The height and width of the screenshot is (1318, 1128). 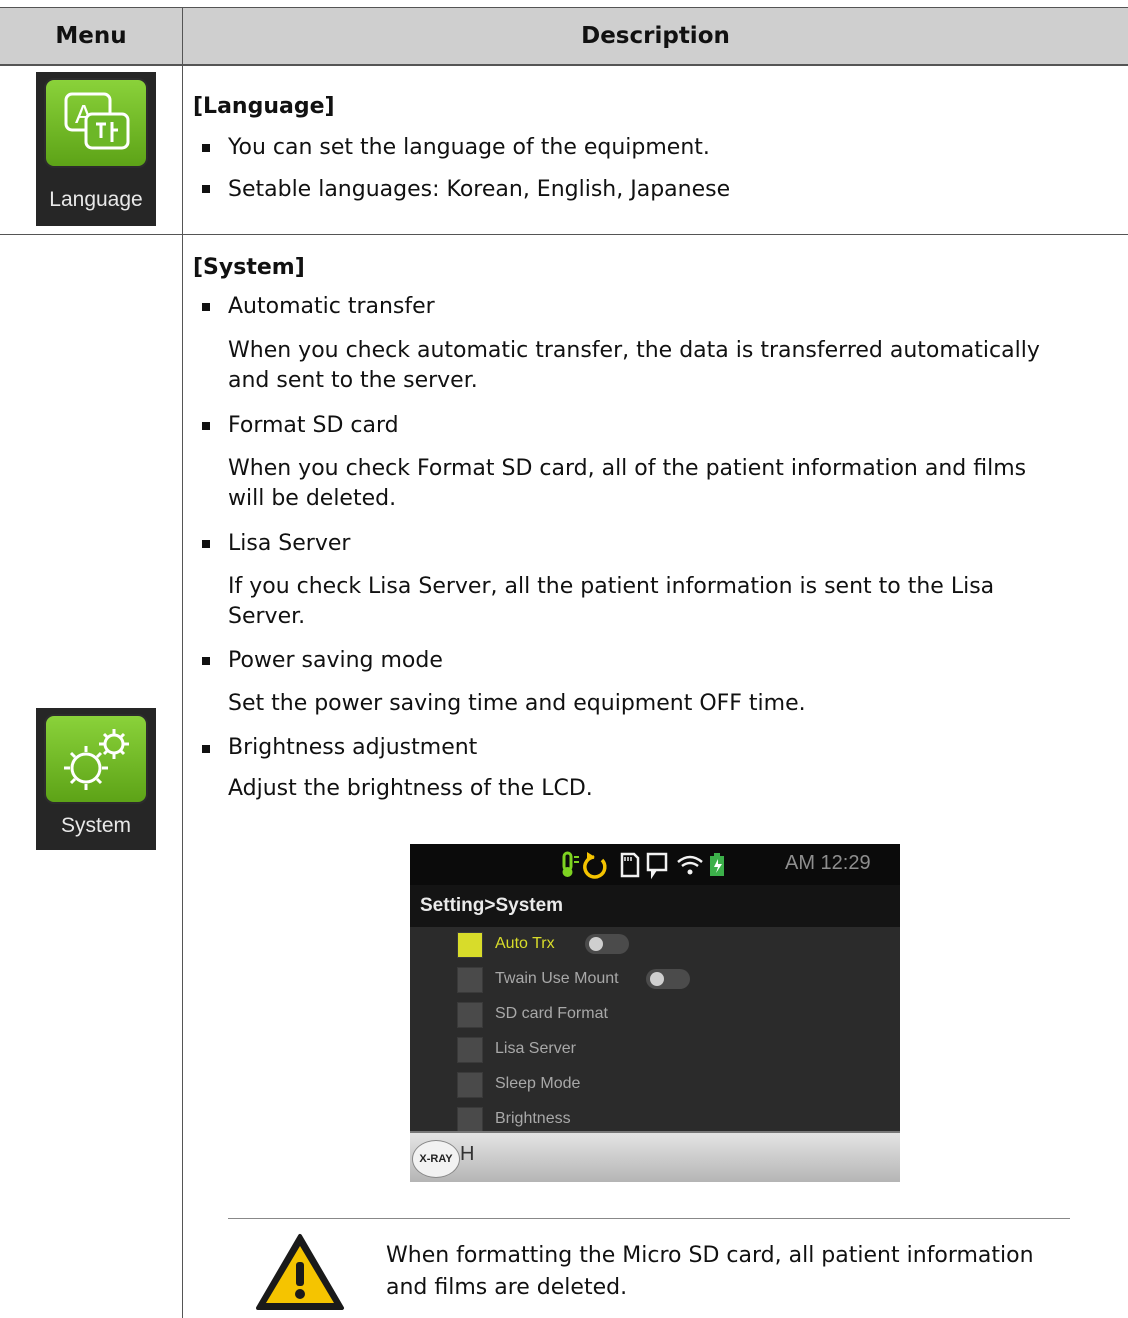 What do you see at coordinates (96, 759) in the screenshot?
I see `gears-icon` at bounding box center [96, 759].